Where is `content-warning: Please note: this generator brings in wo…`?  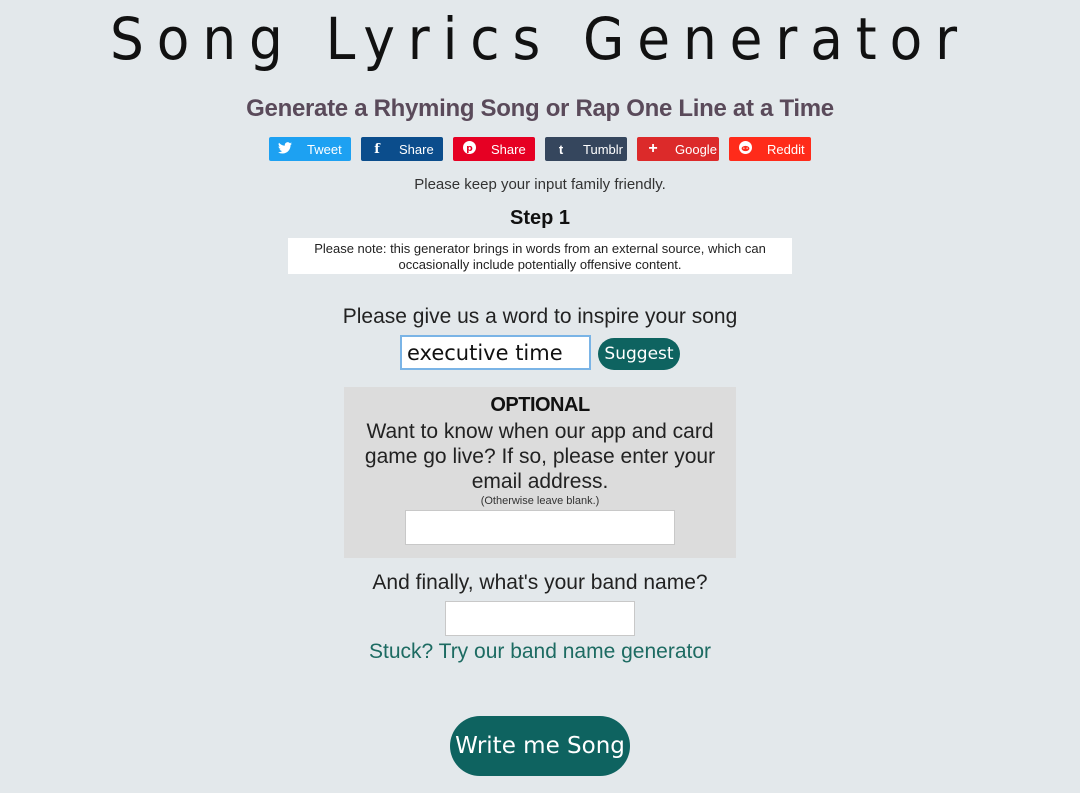
content-warning: Please note: this generator brings in wo… is located at coordinates (540, 256).